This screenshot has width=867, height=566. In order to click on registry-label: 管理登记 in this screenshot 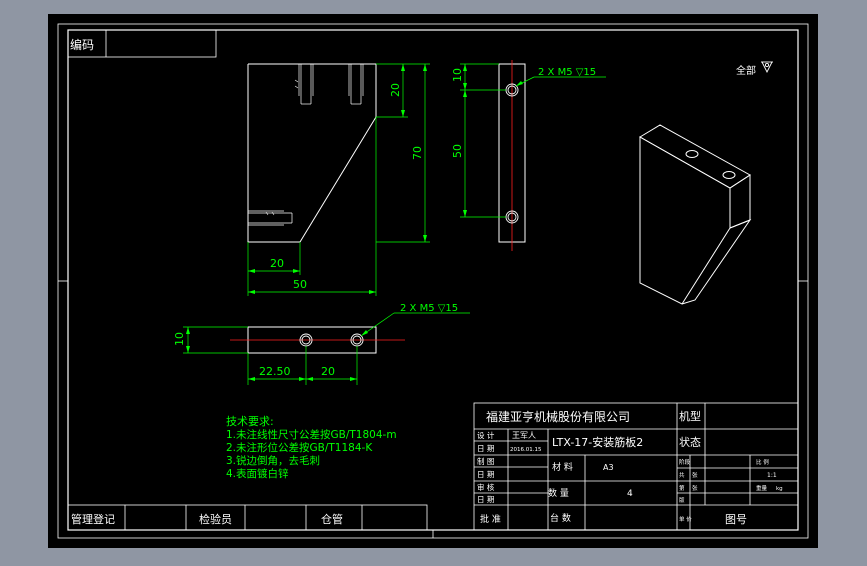, I will do `click(93, 519)`.